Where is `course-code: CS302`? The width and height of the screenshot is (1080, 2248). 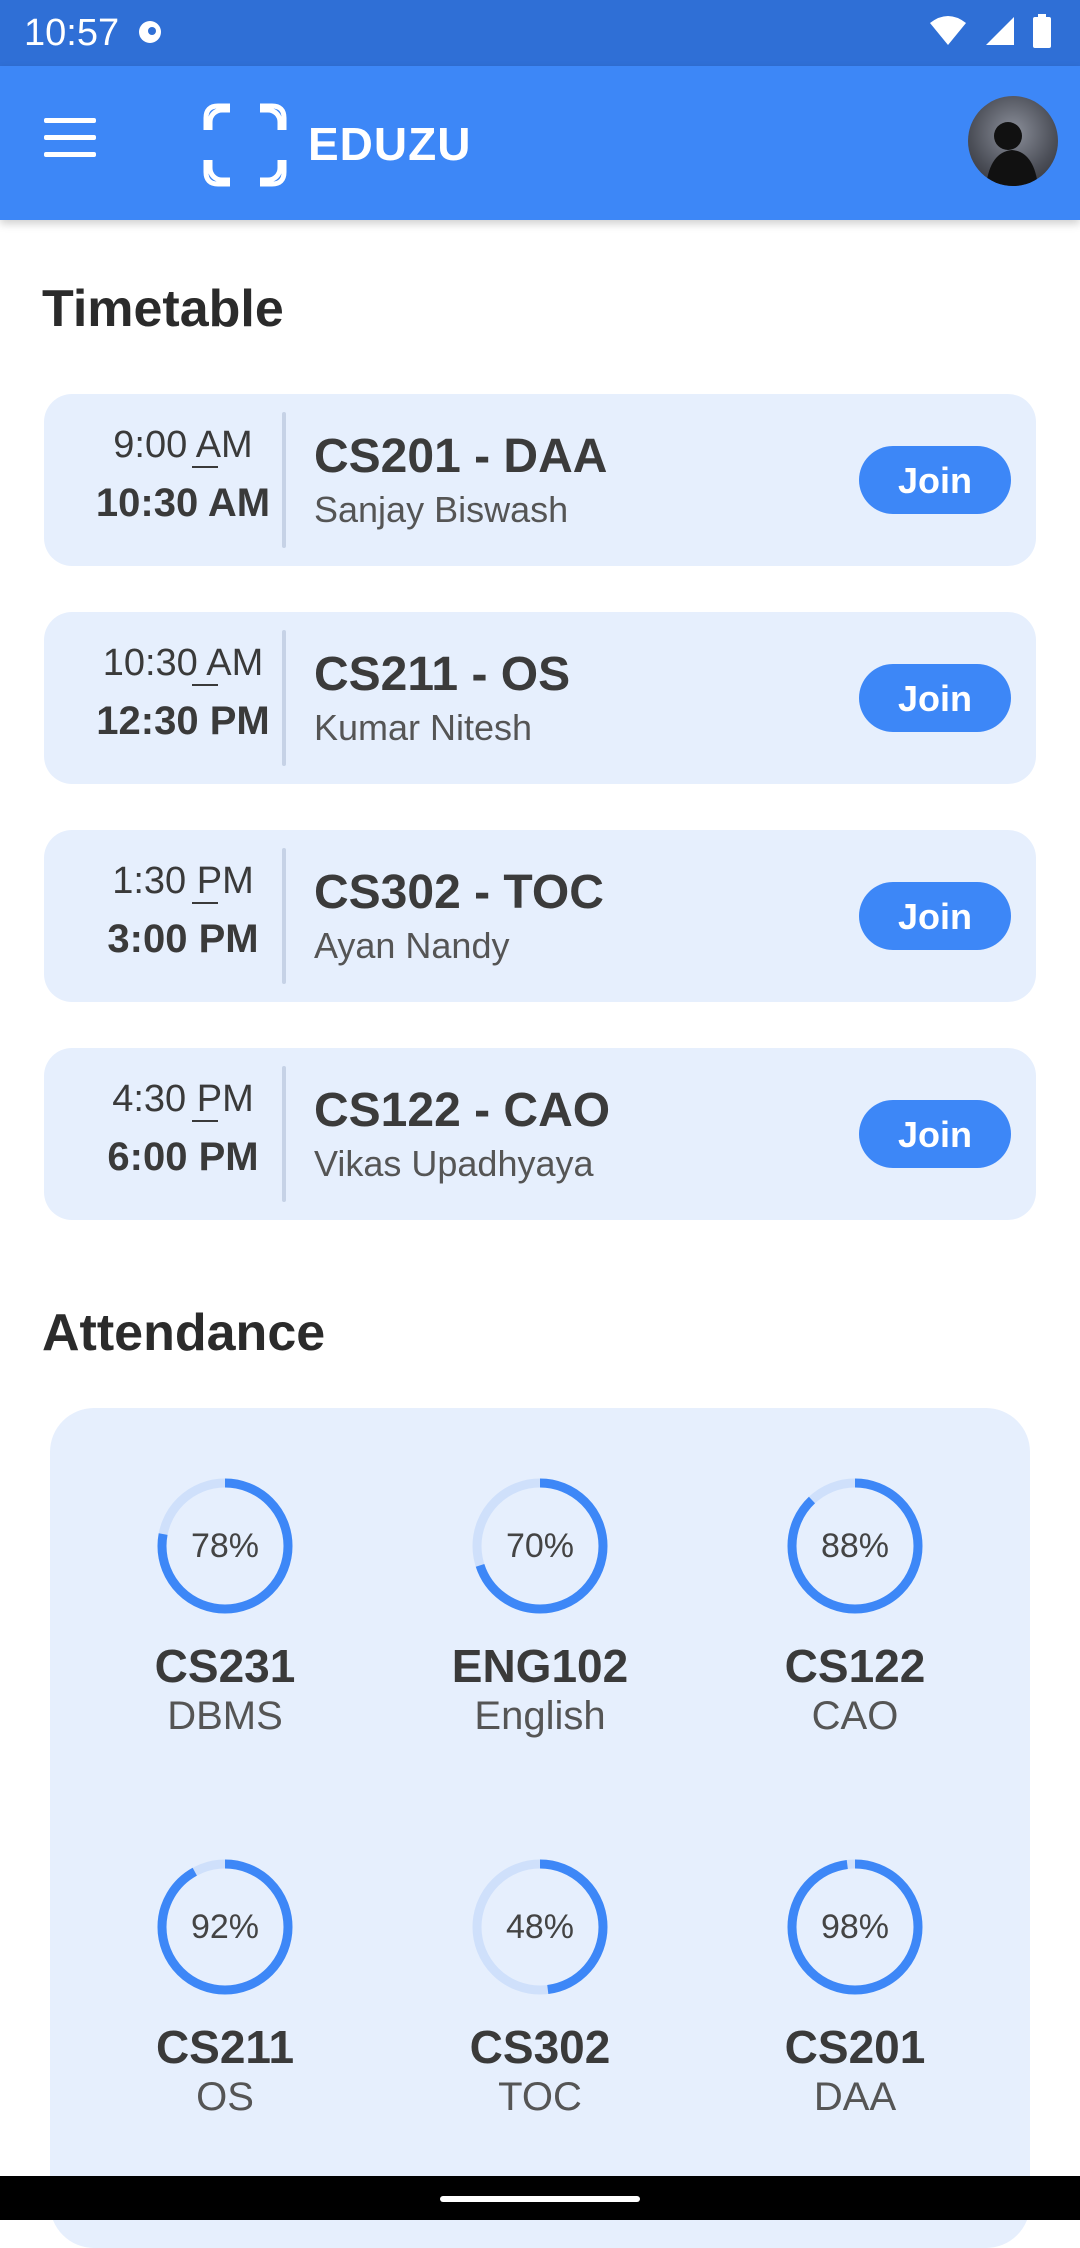
course-code: CS302 is located at coordinates (540, 2047).